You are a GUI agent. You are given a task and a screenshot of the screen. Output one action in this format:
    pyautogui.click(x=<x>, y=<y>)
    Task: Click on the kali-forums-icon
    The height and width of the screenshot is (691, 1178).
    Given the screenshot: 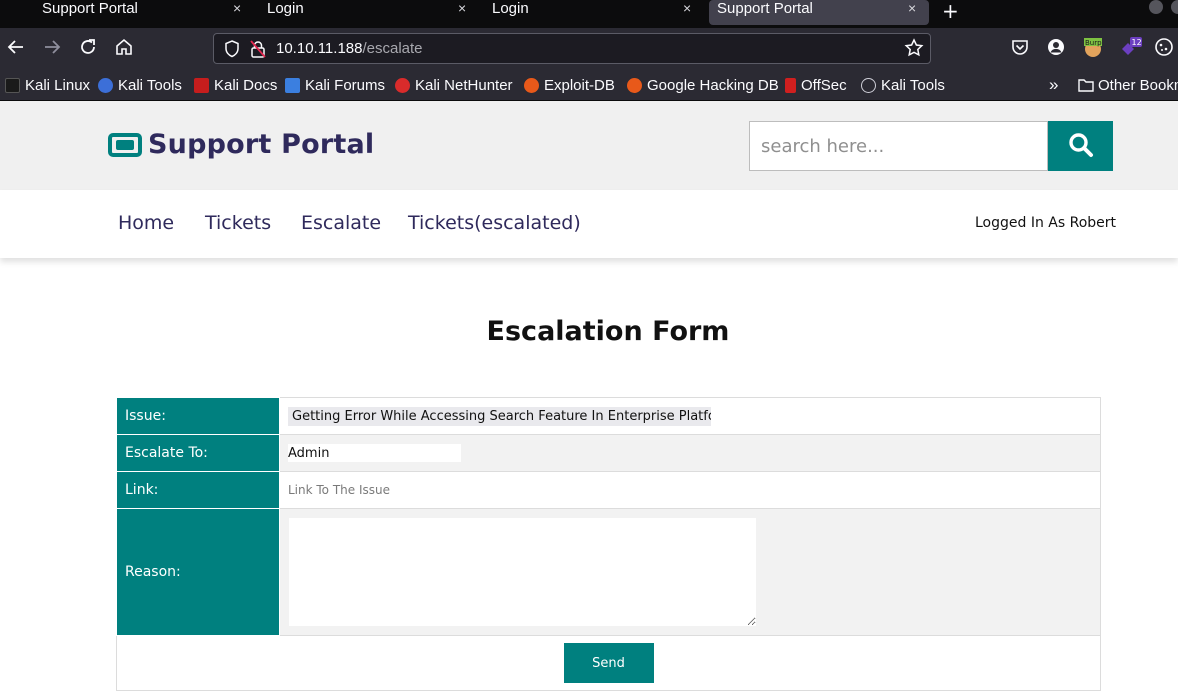 What is the action you would take?
    pyautogui.click(x=292, y=85)
    